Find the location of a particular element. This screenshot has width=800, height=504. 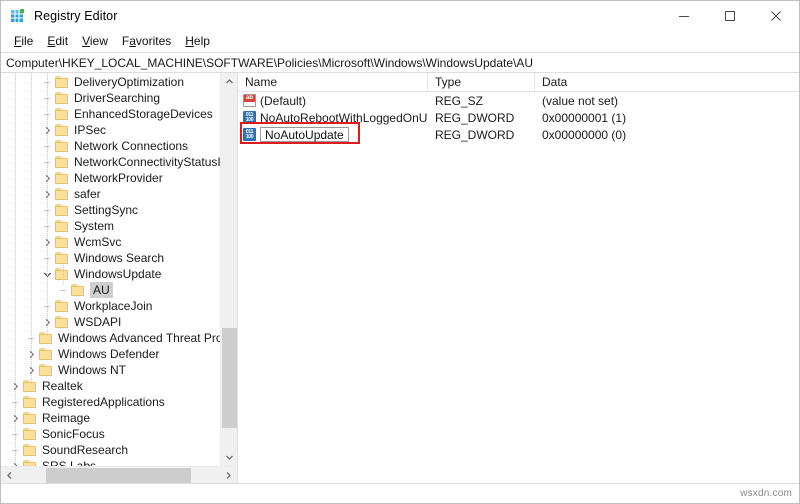

title-bar: Registry Editor is located at coordinates (400, 16).